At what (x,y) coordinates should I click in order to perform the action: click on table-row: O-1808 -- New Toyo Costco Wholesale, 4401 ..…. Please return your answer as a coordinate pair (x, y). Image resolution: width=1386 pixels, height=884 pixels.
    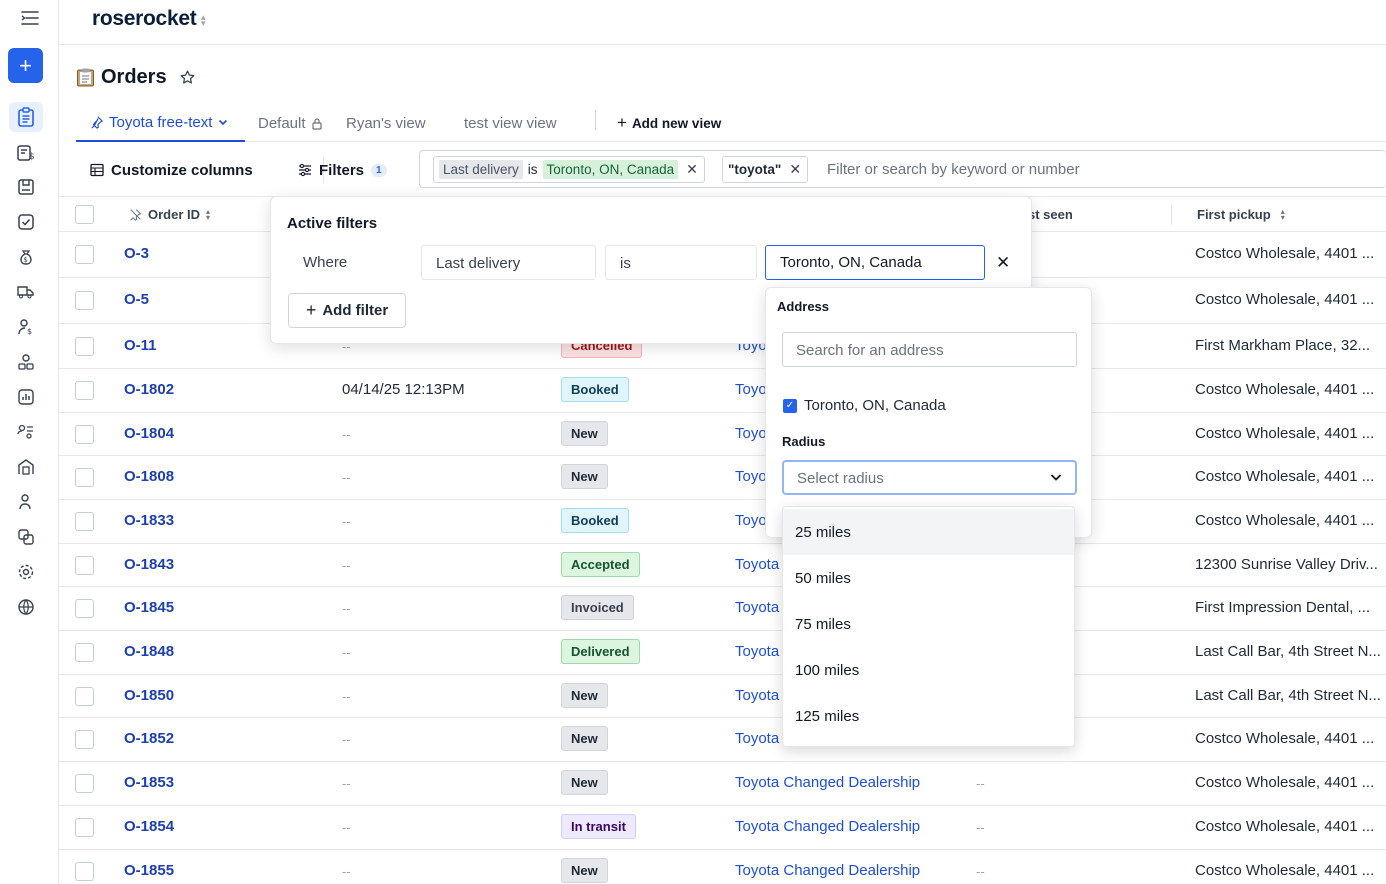
    Looking at the image, I should click on (722, 478).